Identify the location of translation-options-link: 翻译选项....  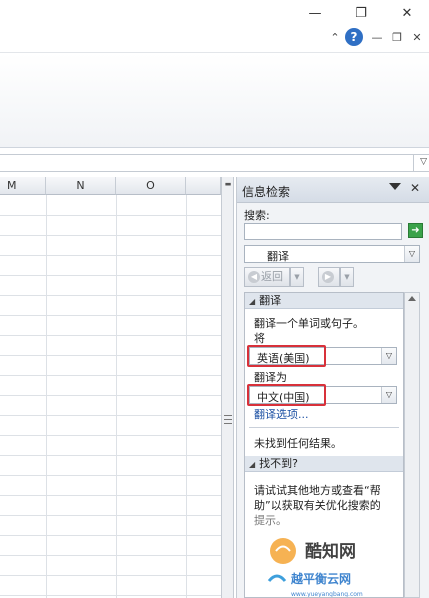
(281, 414).